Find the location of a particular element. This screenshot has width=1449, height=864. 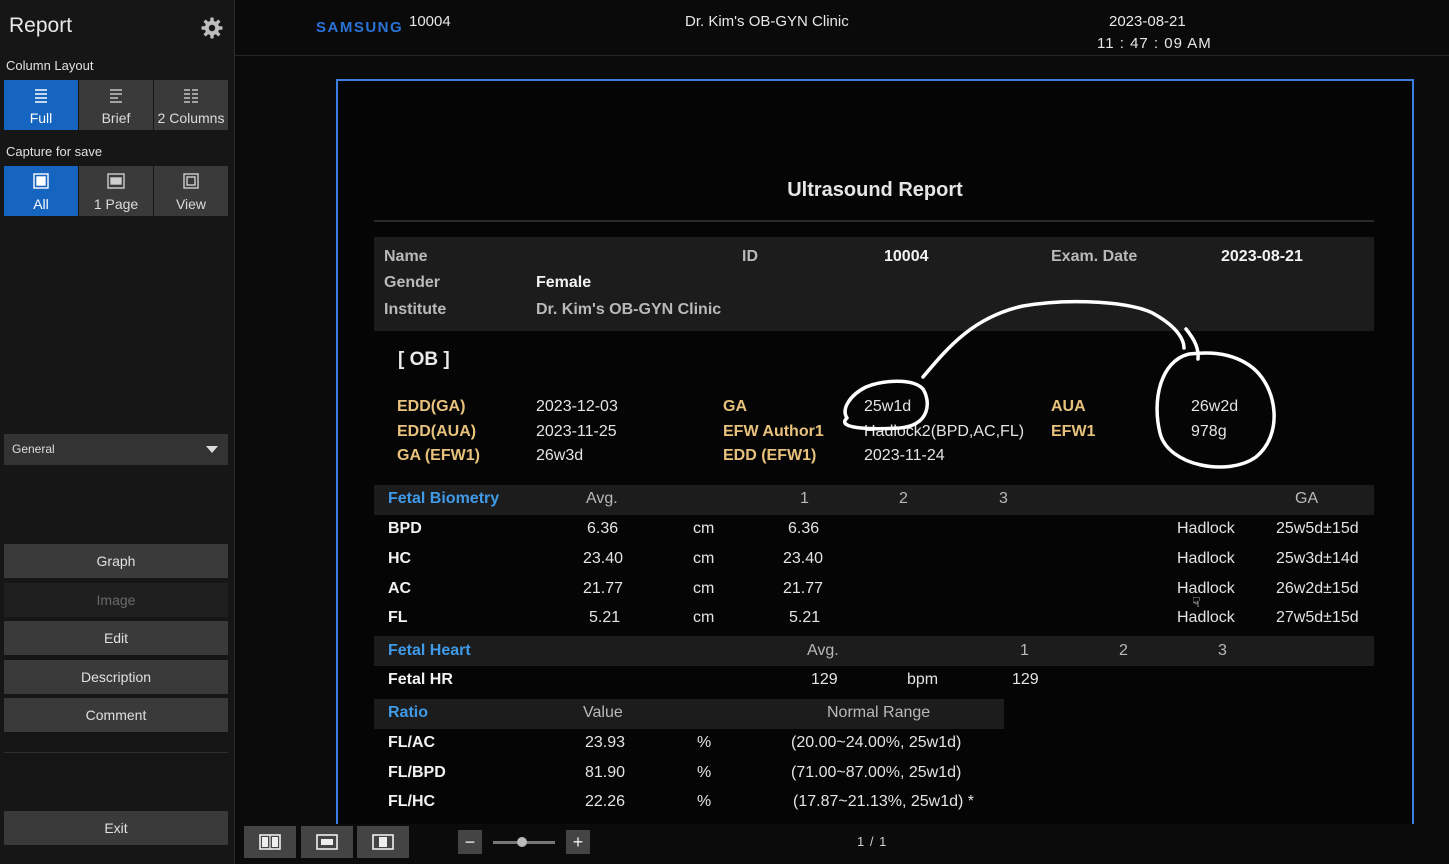

layout-brief-button: Brief is located at coordinates (116, 105).